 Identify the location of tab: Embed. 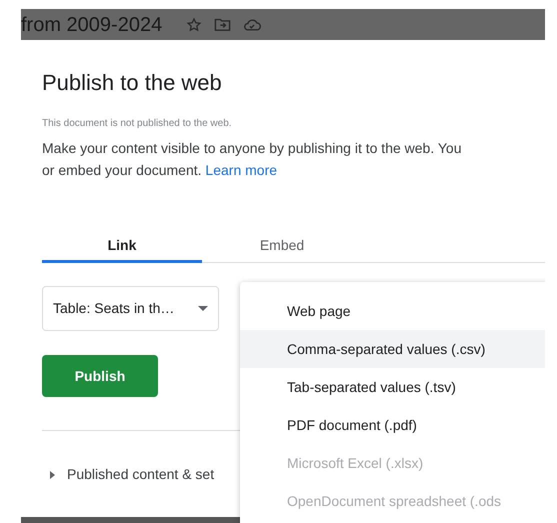
(282, 246).